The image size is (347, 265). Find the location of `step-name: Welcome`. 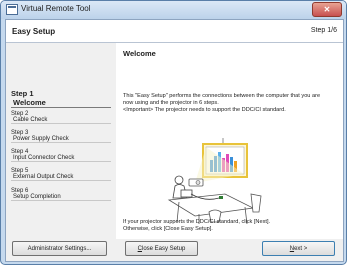

step-name: Welcome is located at coordinates (29, 102).